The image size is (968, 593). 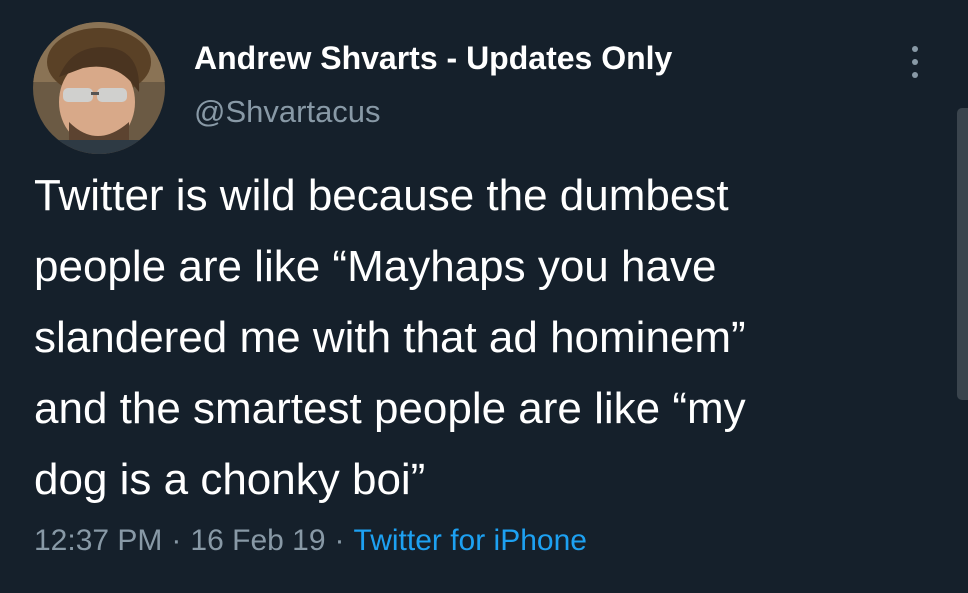 I want to click on tweet-line: and the smartest people are like “my, so click(x=390, y=408).